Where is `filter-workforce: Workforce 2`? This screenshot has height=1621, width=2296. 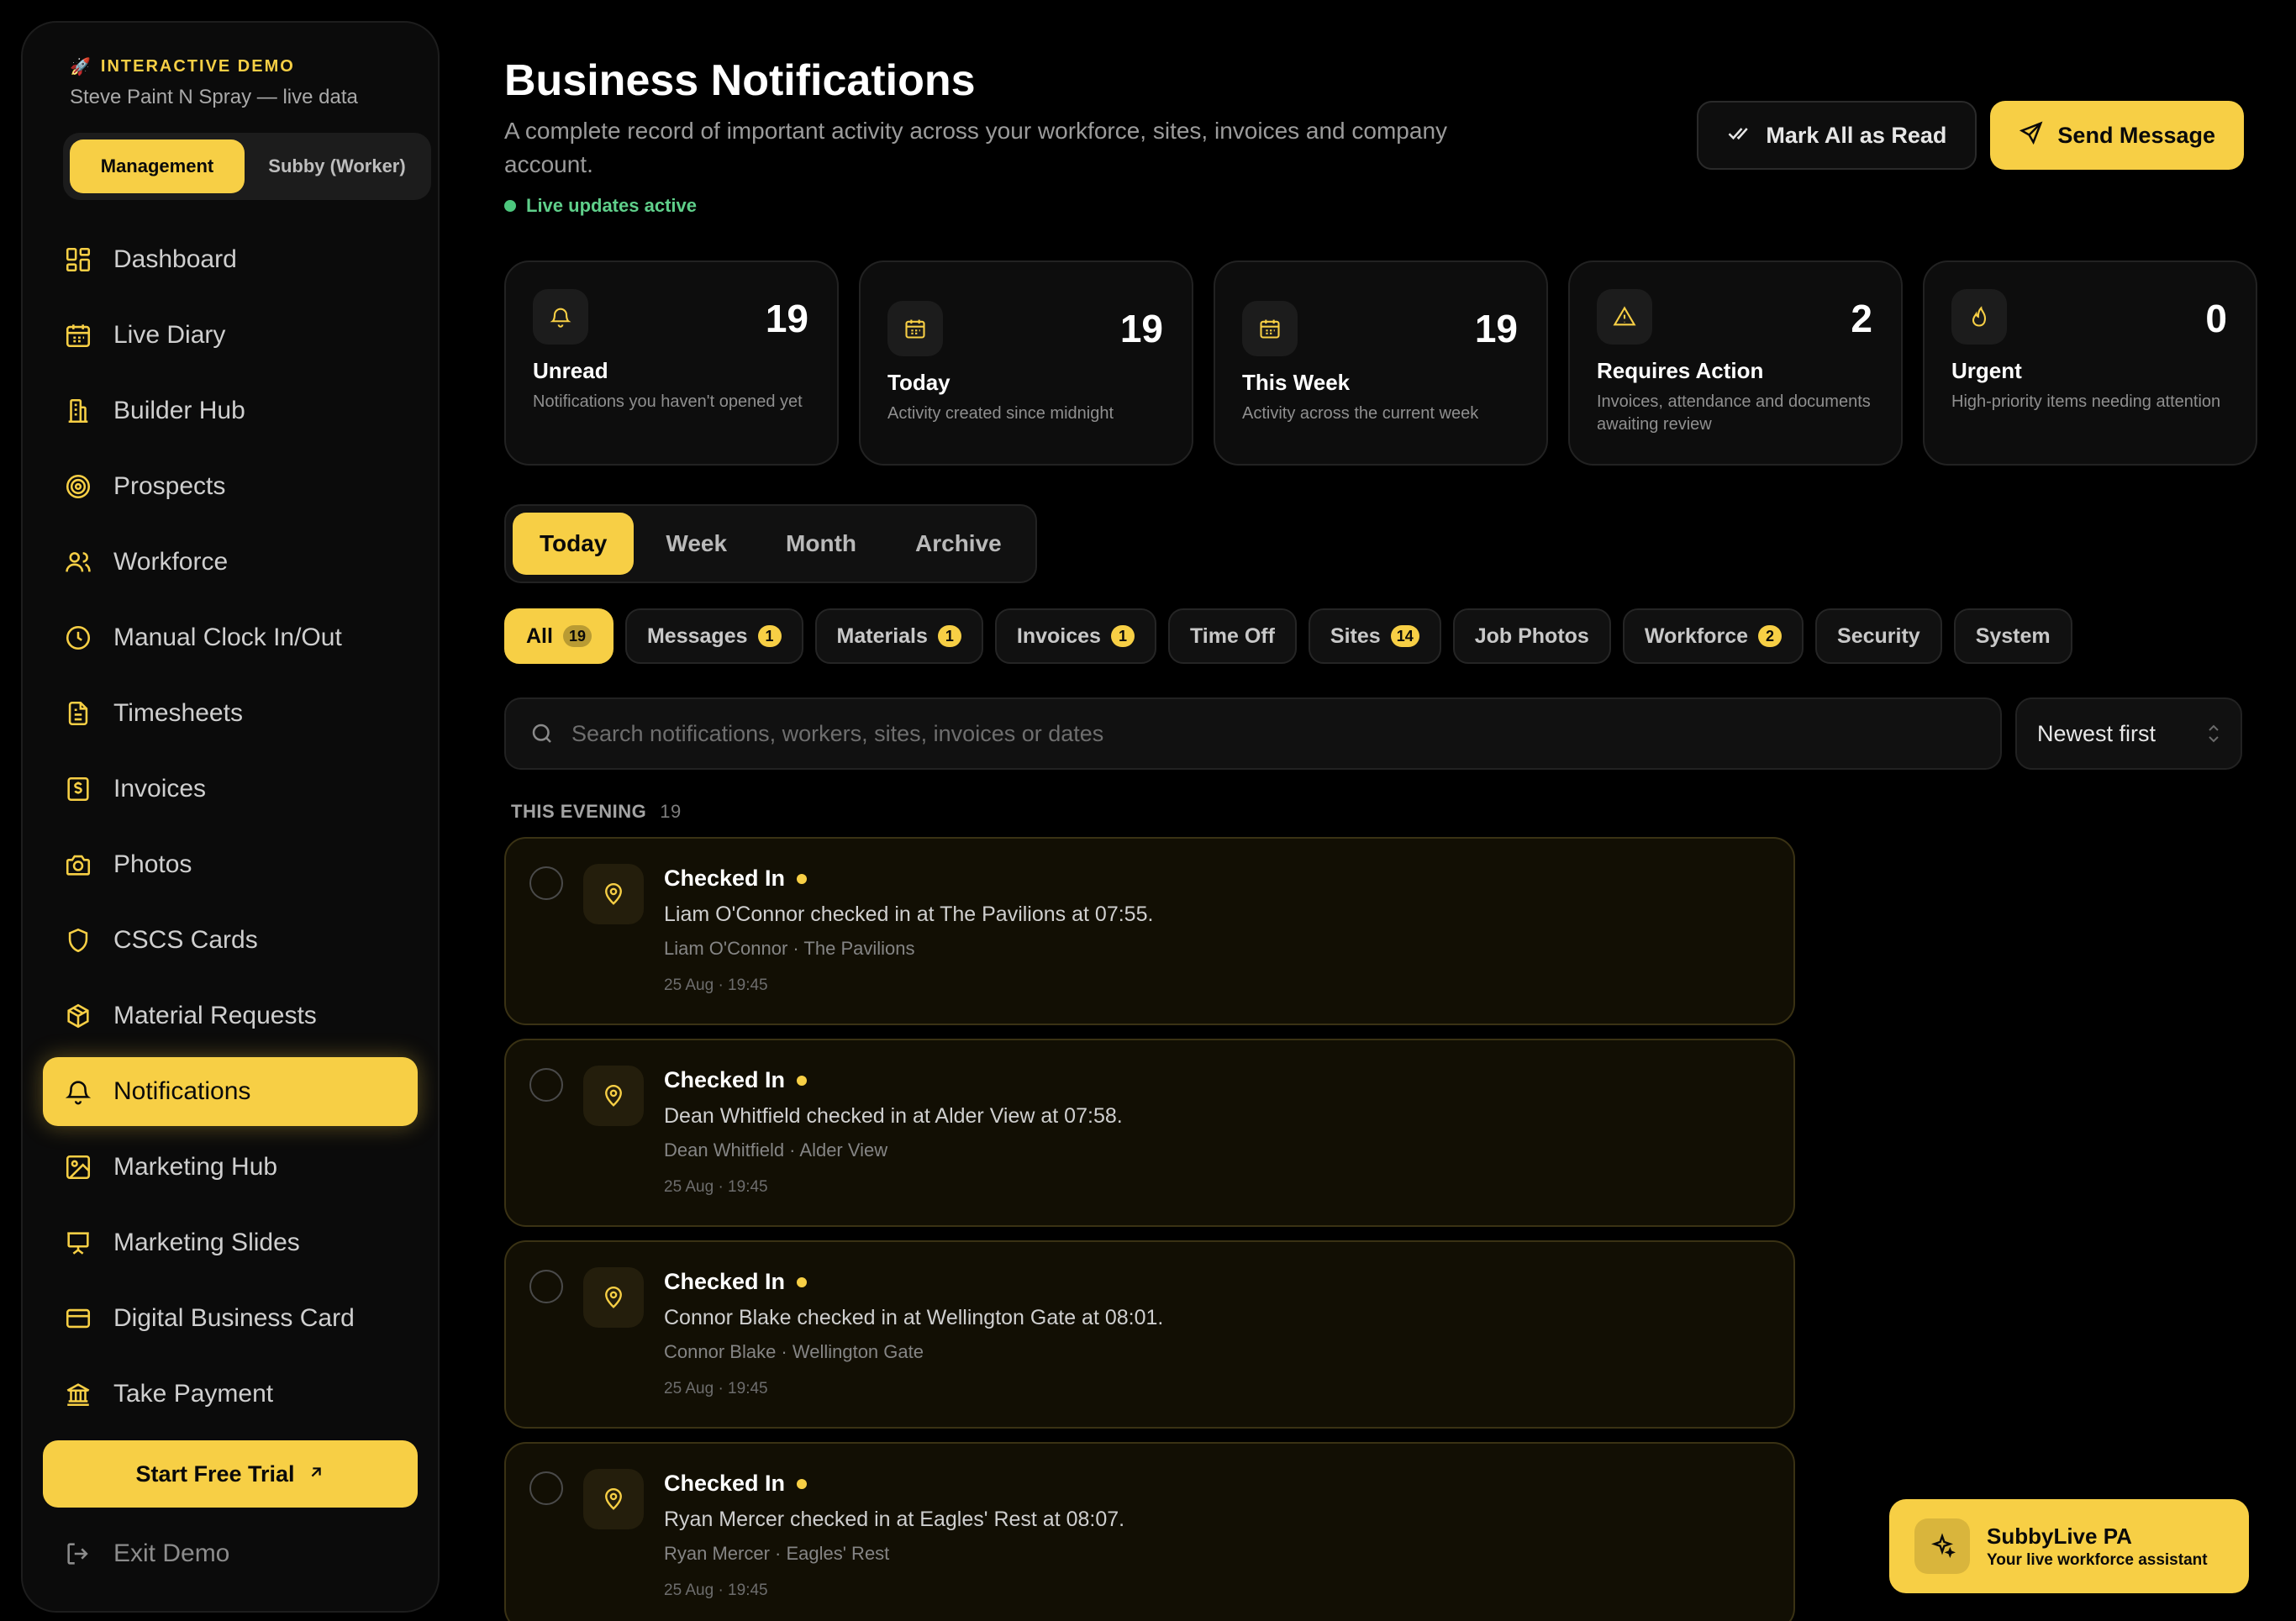 filter-workforce: Workforce 2 is located at coordinates (1713, 636).